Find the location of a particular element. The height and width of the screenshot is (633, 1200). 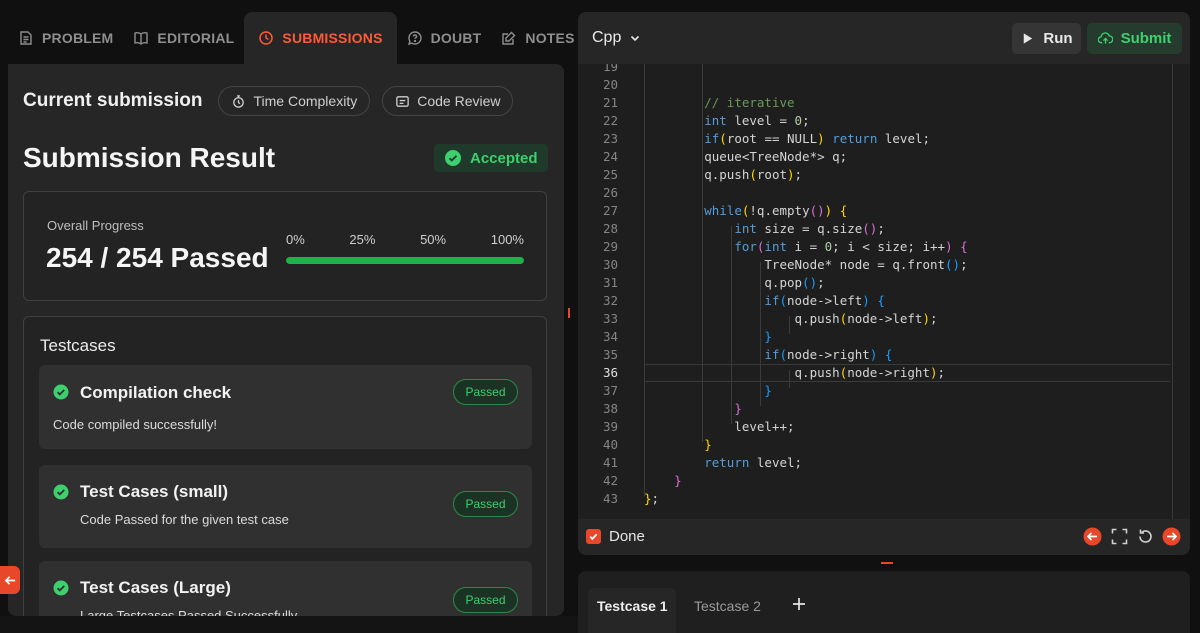

time-complexity-label: Time Complexity is located at coordinates (305, 101).